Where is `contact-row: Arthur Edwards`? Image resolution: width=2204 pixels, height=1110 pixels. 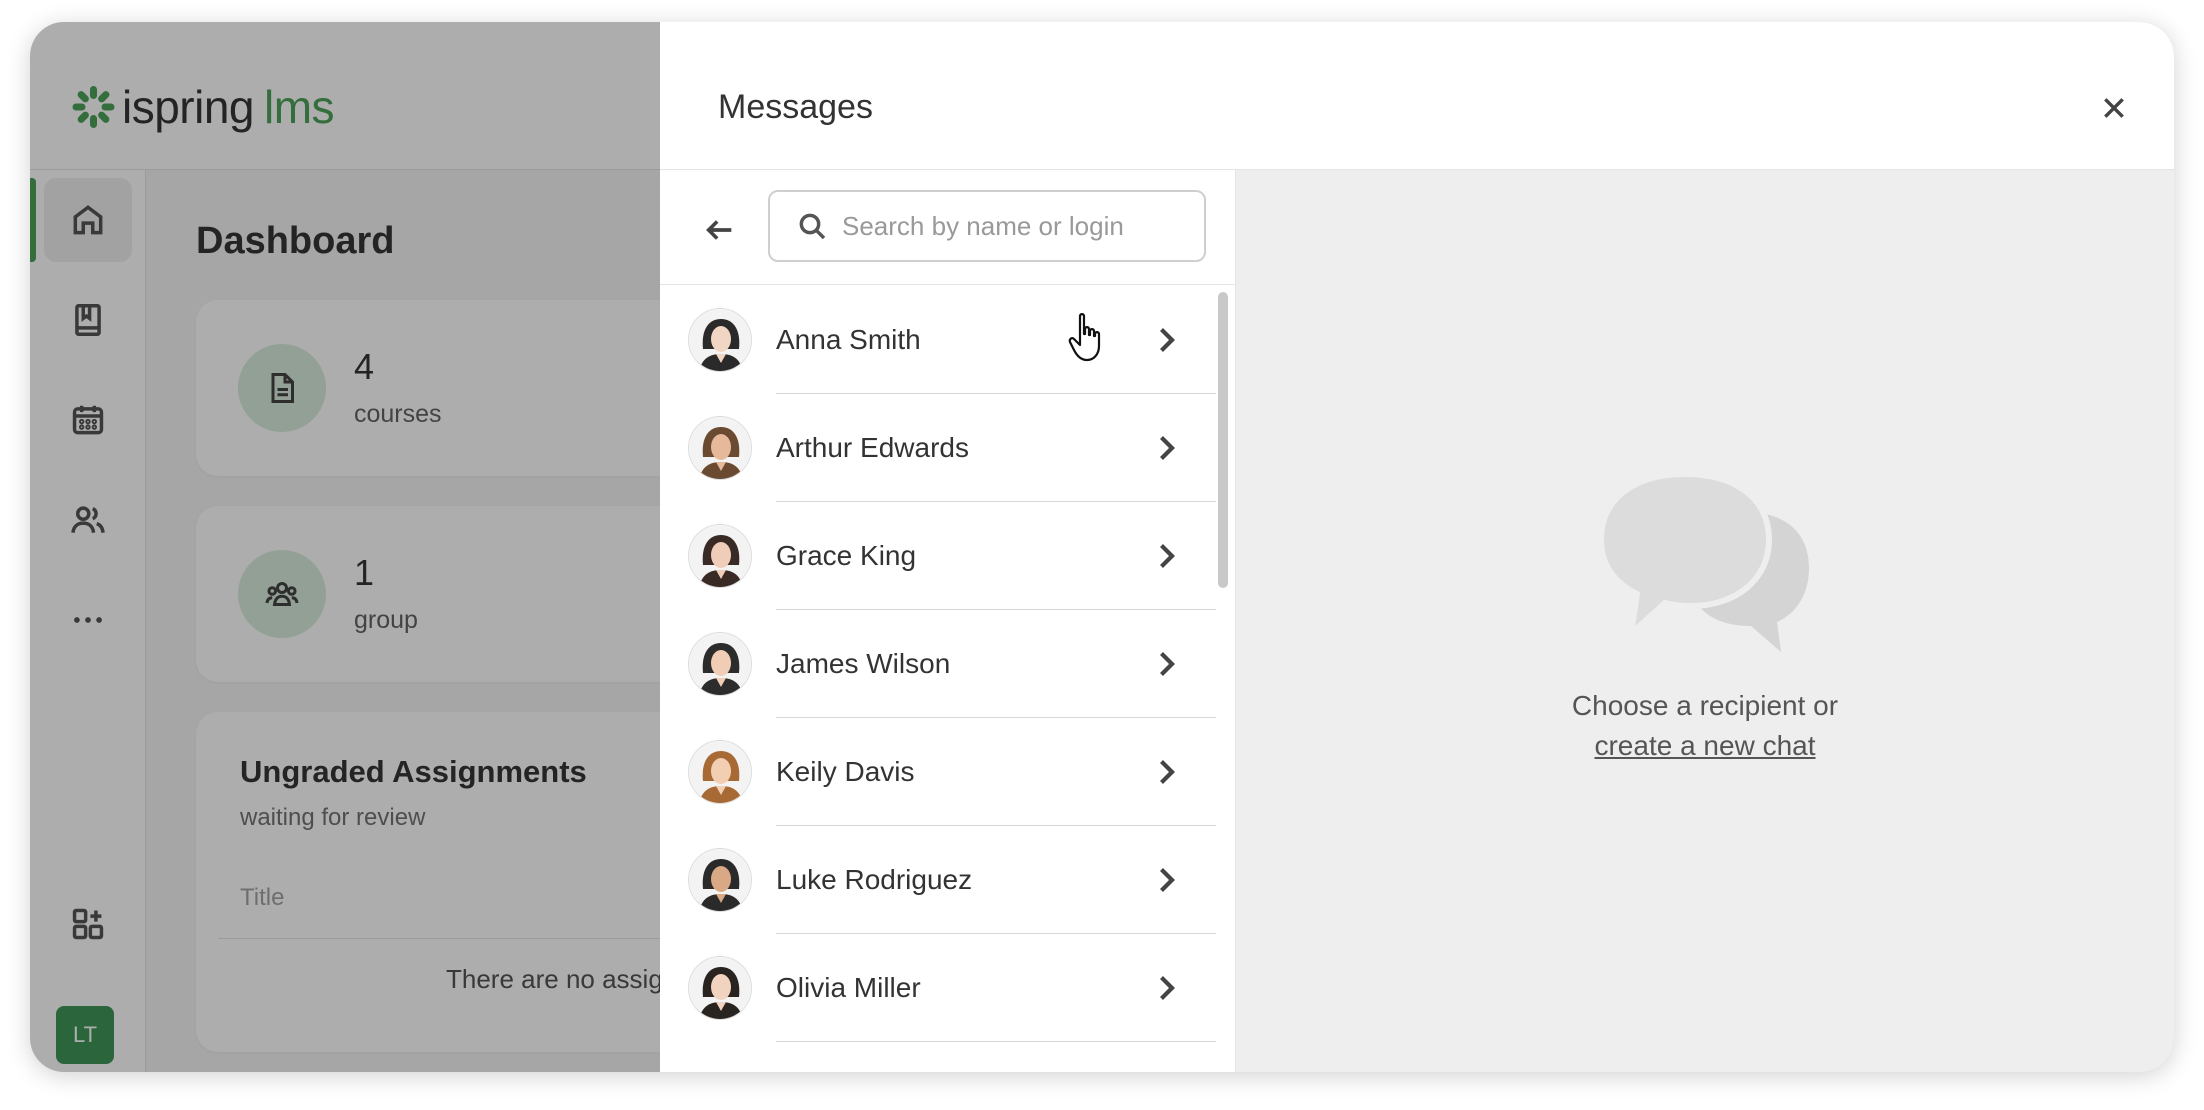 contact-row: Arthur Edwards is located at coordinates (948, 448).